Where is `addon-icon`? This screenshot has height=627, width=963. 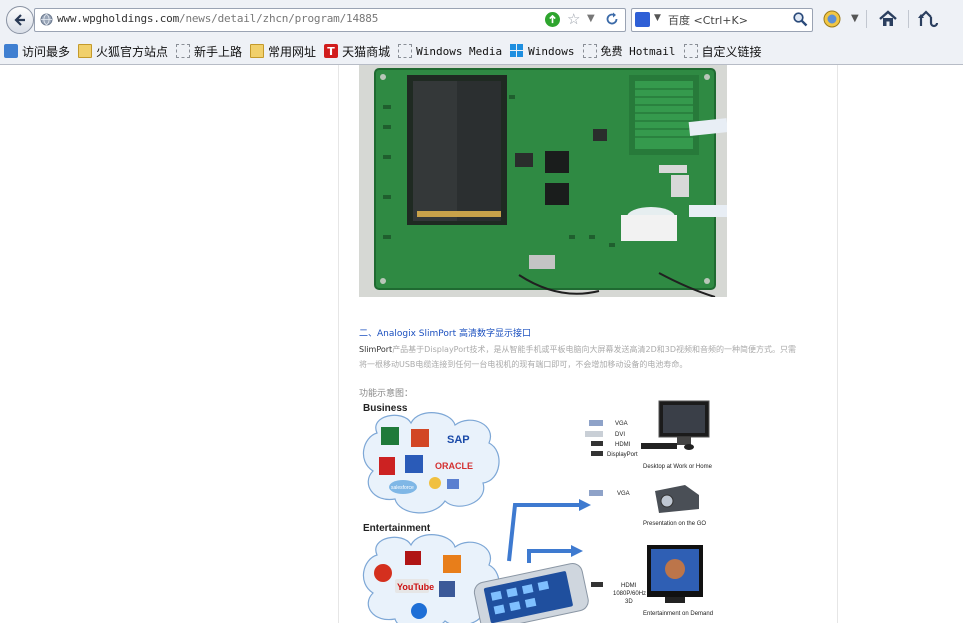 addon-icon is located at coordinates (832, 19).